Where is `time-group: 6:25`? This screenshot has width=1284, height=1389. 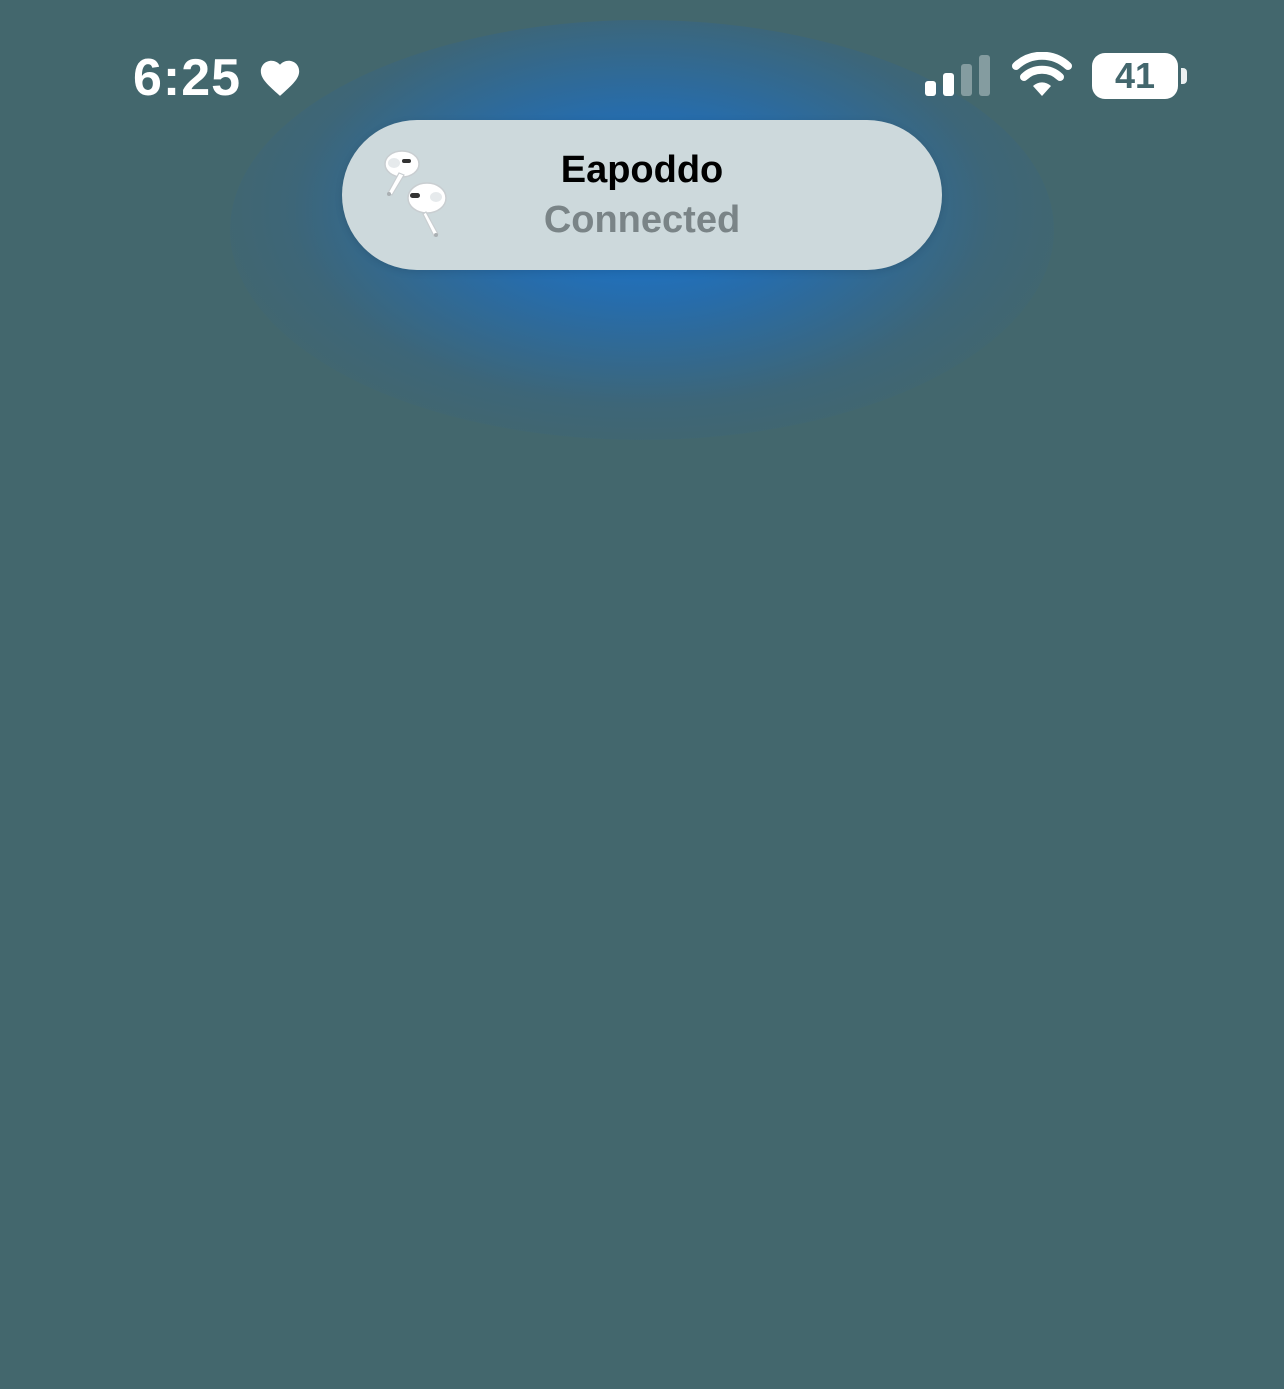 time-group: 6:25 is located at coordinates (218, 78).